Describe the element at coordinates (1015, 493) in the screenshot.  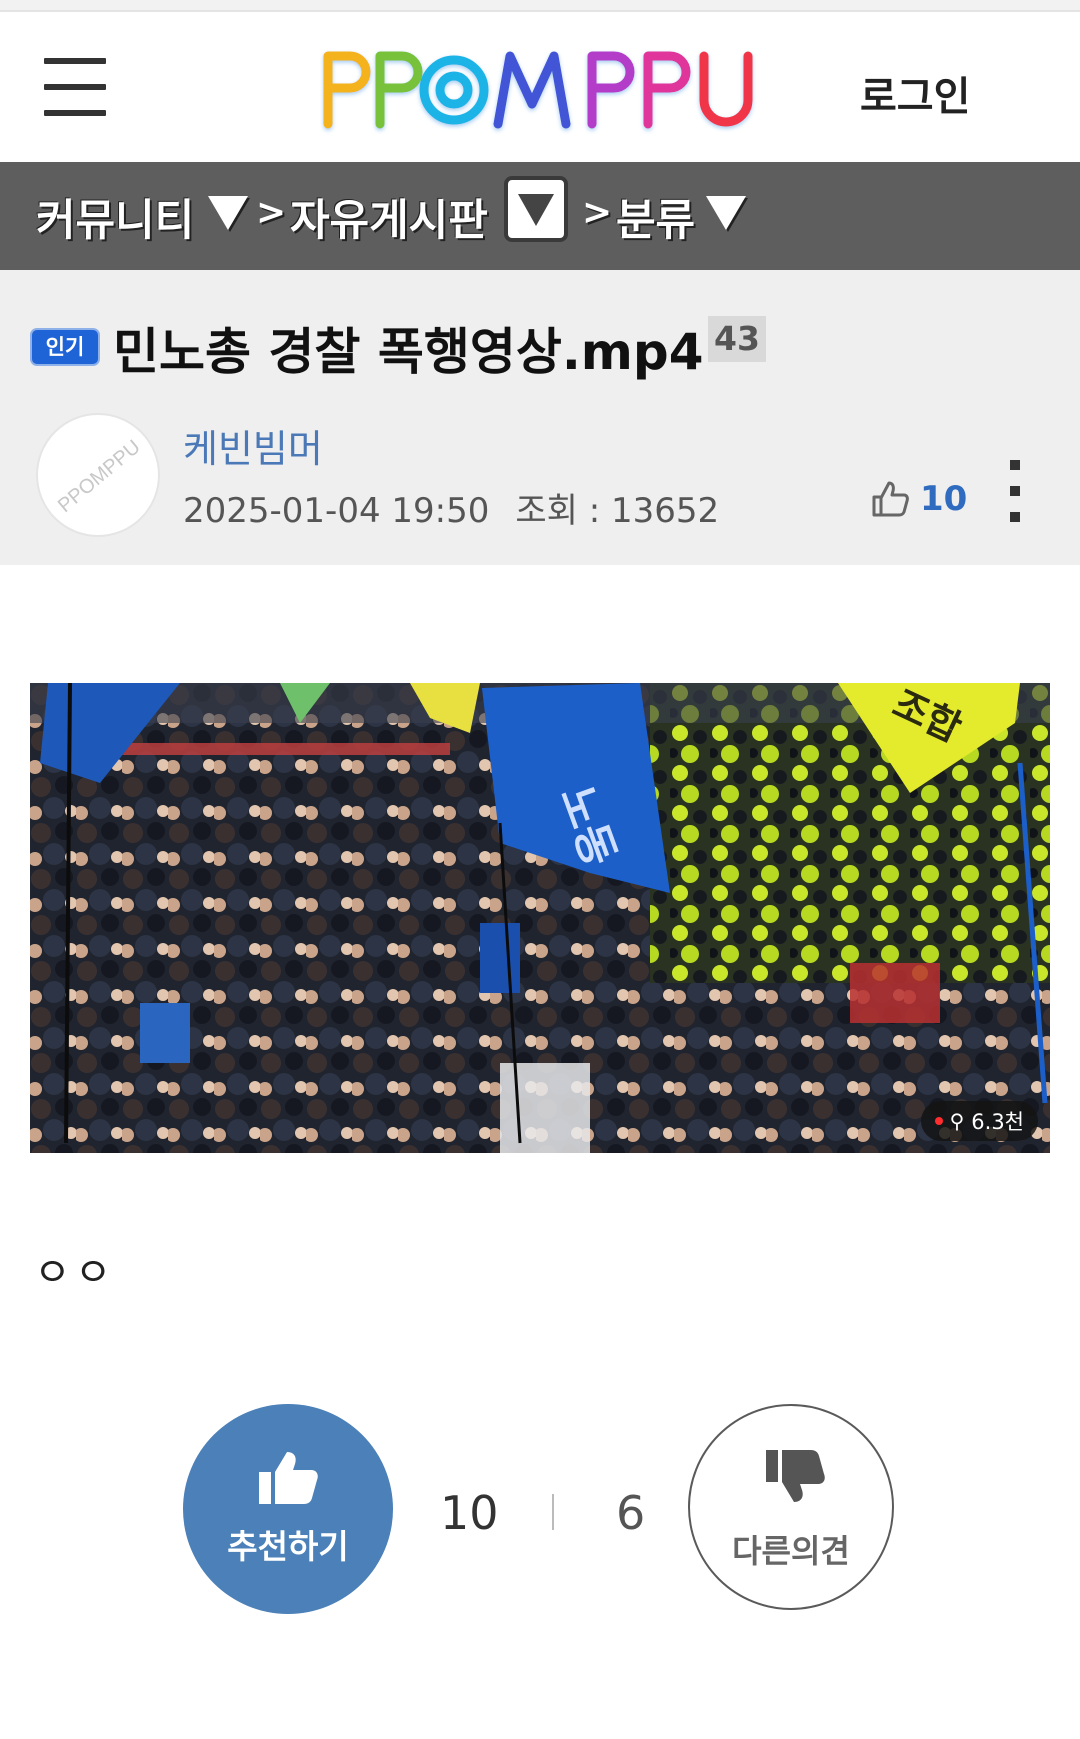
I see `more-options-icon` at that location.